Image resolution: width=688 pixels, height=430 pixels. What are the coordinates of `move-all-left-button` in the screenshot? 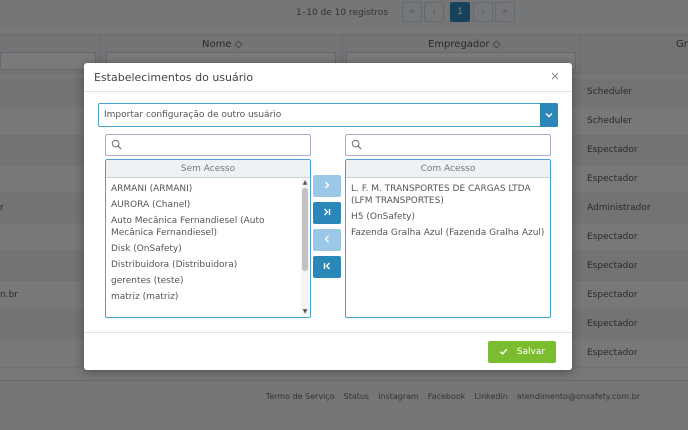 It's located at (327, 267).